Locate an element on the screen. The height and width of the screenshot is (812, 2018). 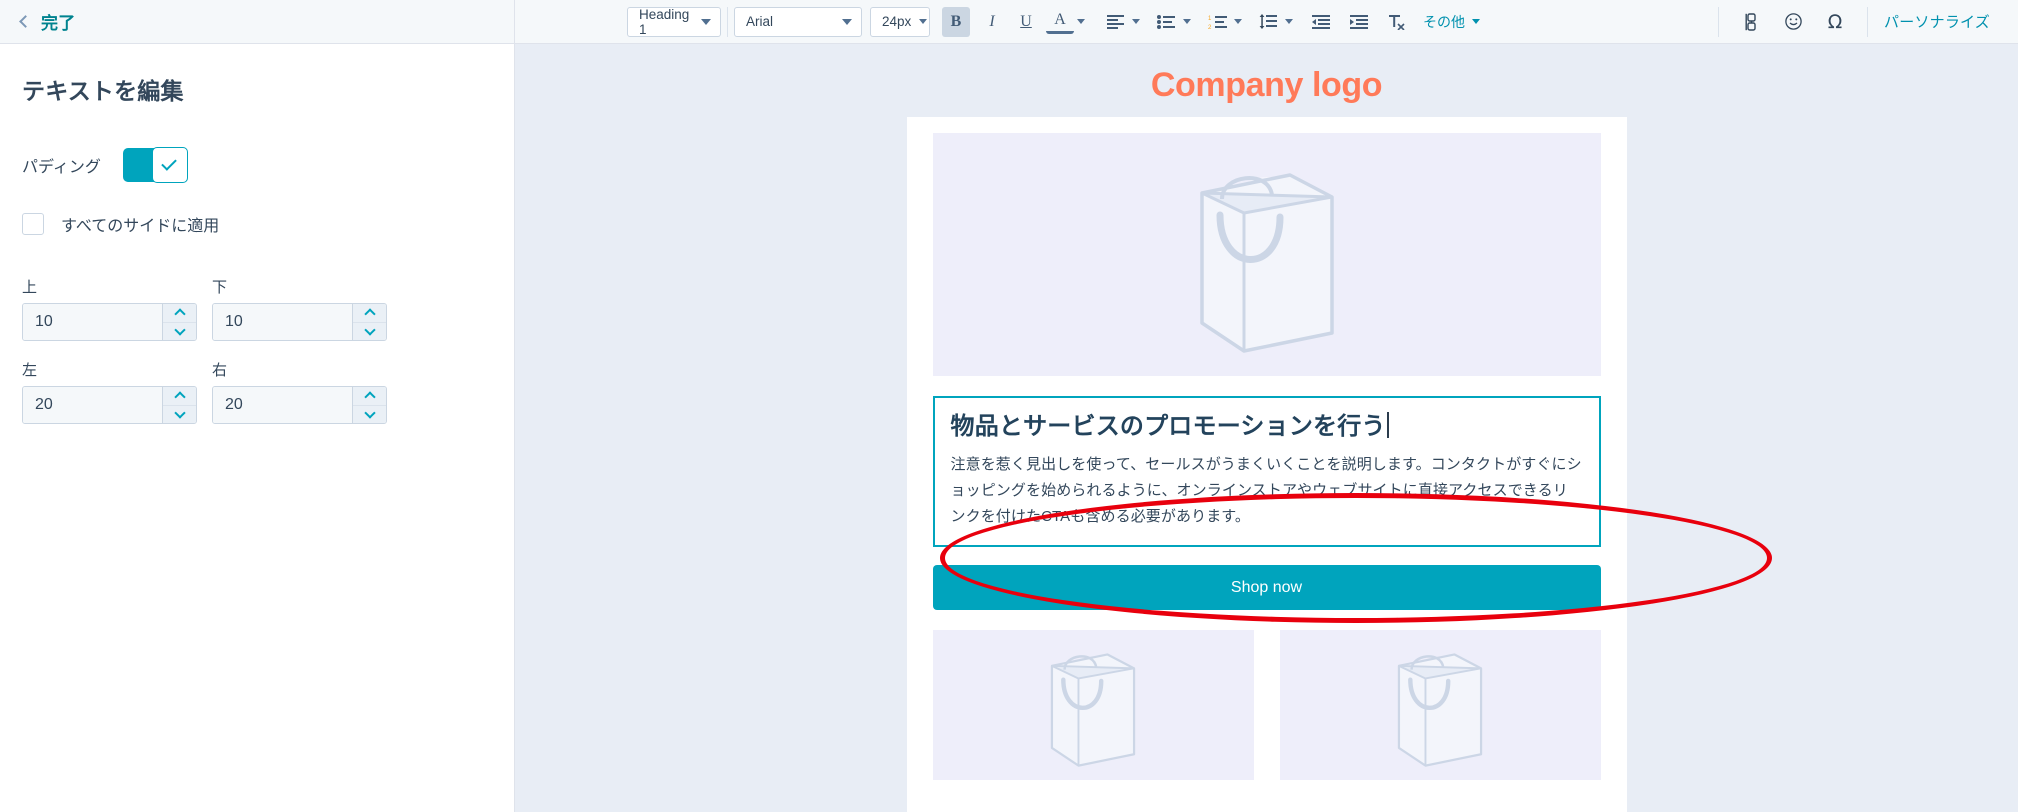
font-family-select: Arial is located at coordinates (798, 21).